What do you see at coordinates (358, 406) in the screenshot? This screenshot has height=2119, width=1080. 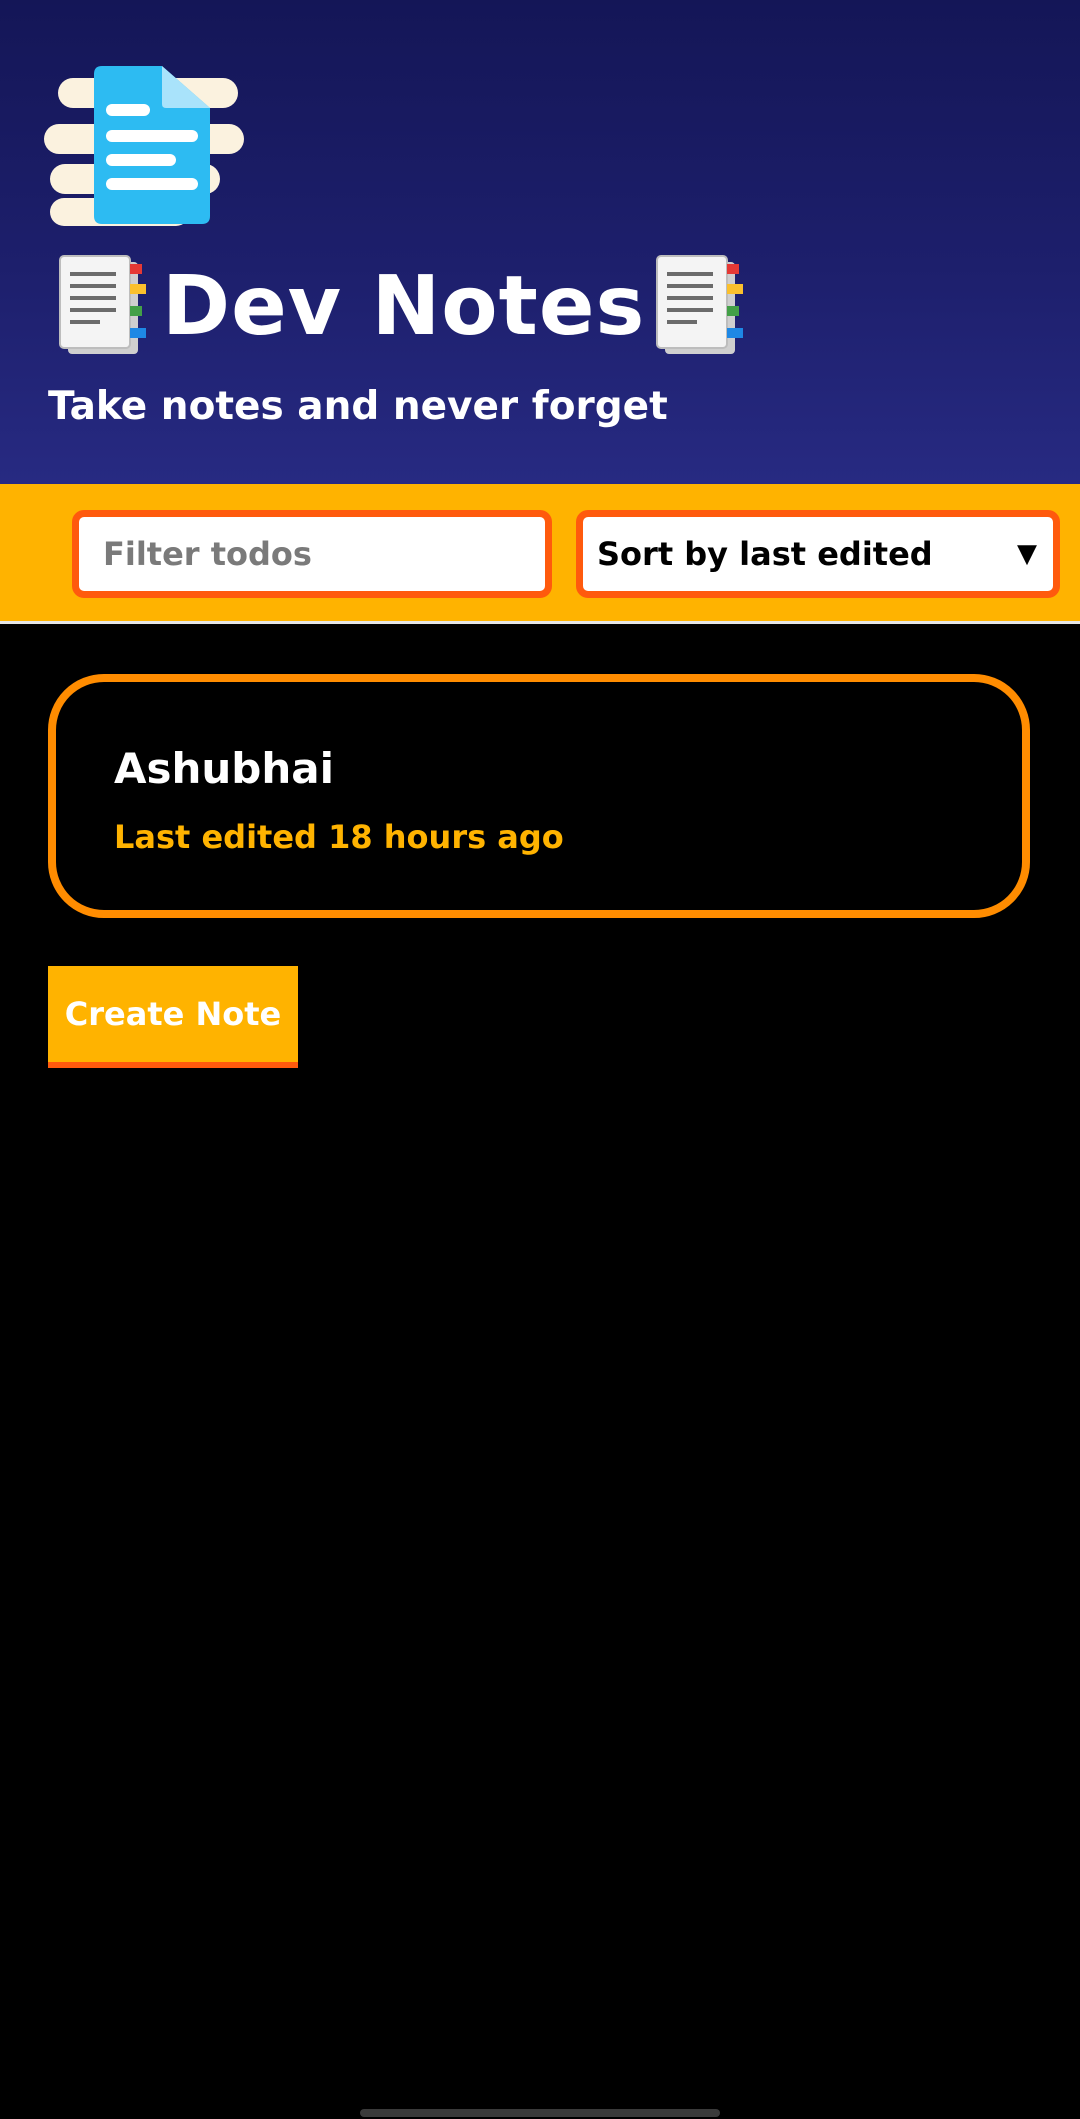 I see `app-subtitle: Take notes and never forget` at bounding box center [358, 406].